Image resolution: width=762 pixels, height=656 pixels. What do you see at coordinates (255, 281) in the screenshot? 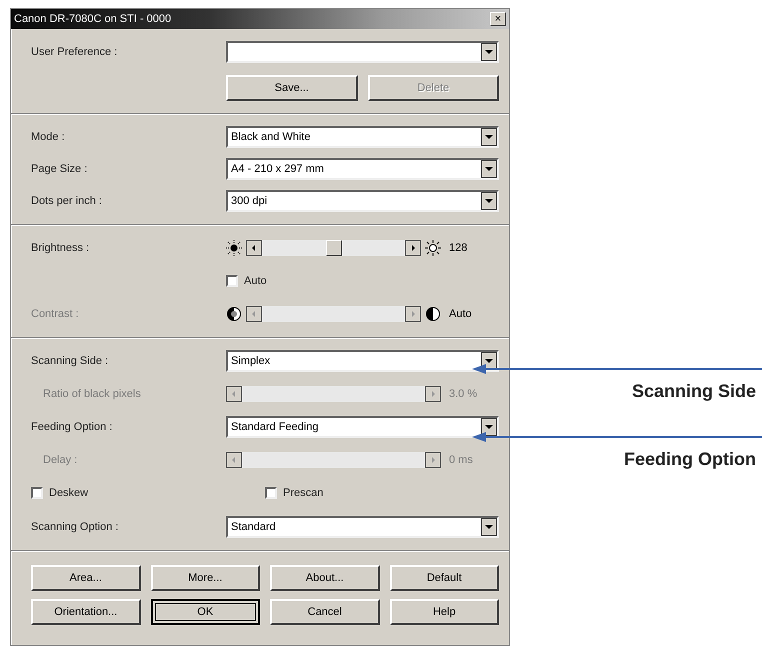
I see `checkbox-label: Auto` at bounding box center [255, 281].